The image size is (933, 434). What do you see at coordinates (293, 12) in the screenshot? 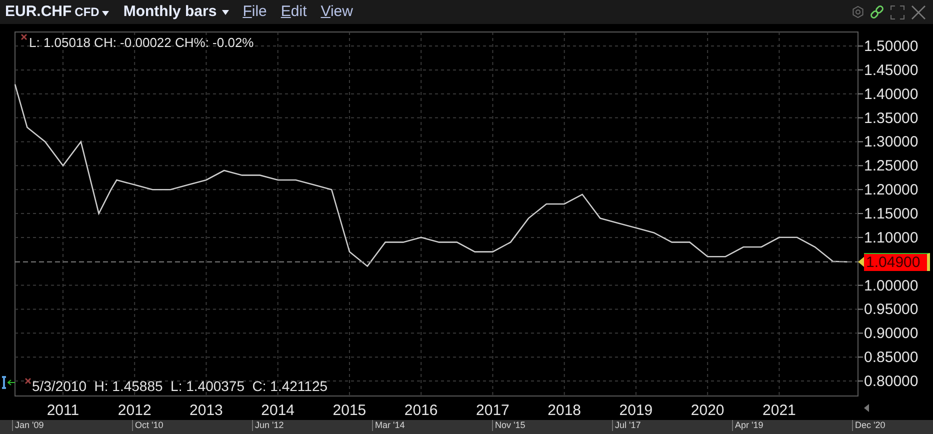
I see `menu-item: Edit` at bounding box center [293, 12].